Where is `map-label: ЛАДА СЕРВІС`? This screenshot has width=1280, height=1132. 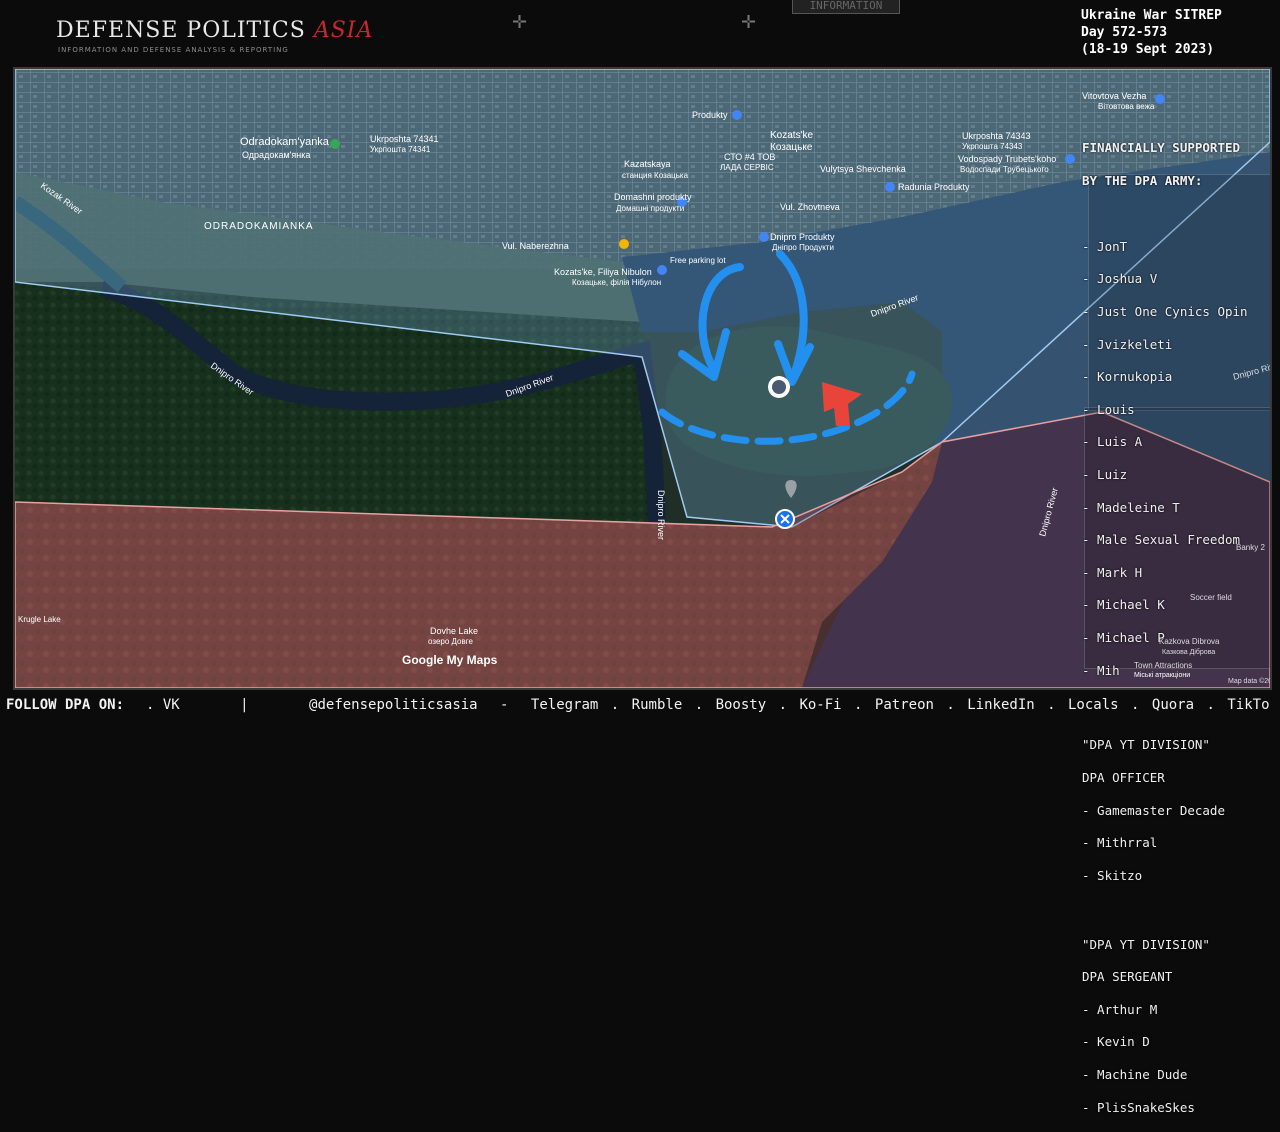
map-label: ЛАДА СЕРВІС is located at coordinates (747, 167).